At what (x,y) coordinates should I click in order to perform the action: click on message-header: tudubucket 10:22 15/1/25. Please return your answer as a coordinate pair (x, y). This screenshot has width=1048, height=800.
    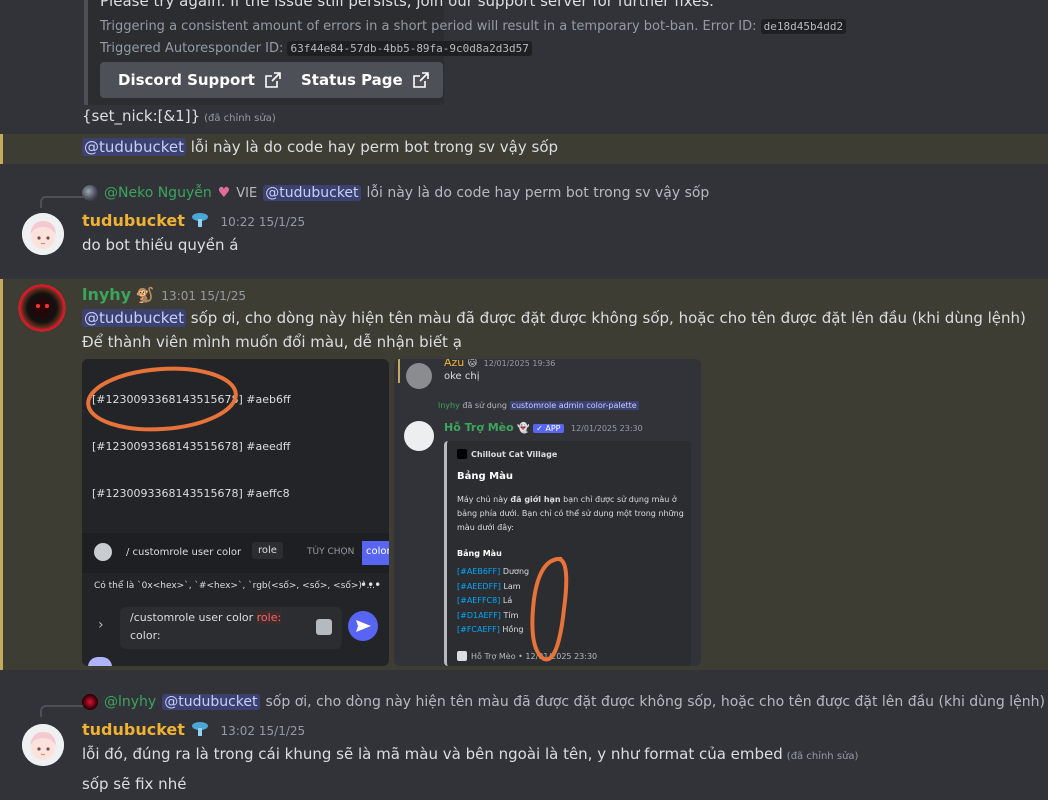
    Looking at the image, I should click on (193, 220).